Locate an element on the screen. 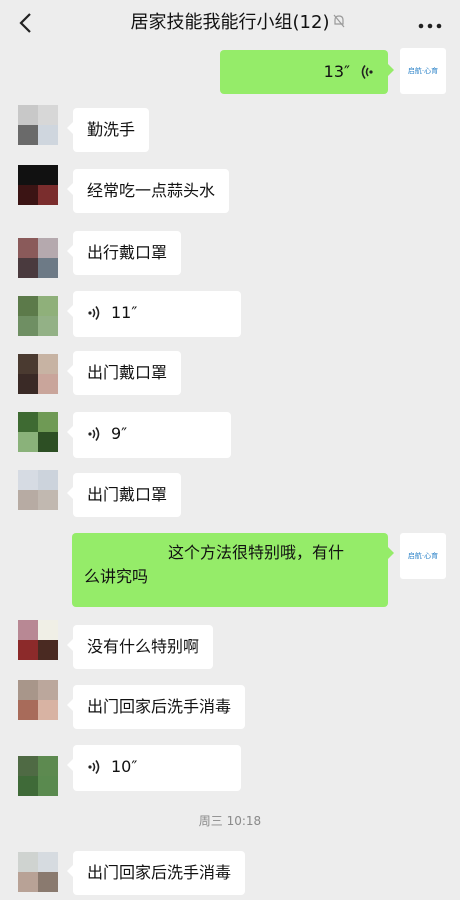 This screenshot has height=900, width=460. message-text: 没有什么特别啊 is located at coordinates (143, 646).